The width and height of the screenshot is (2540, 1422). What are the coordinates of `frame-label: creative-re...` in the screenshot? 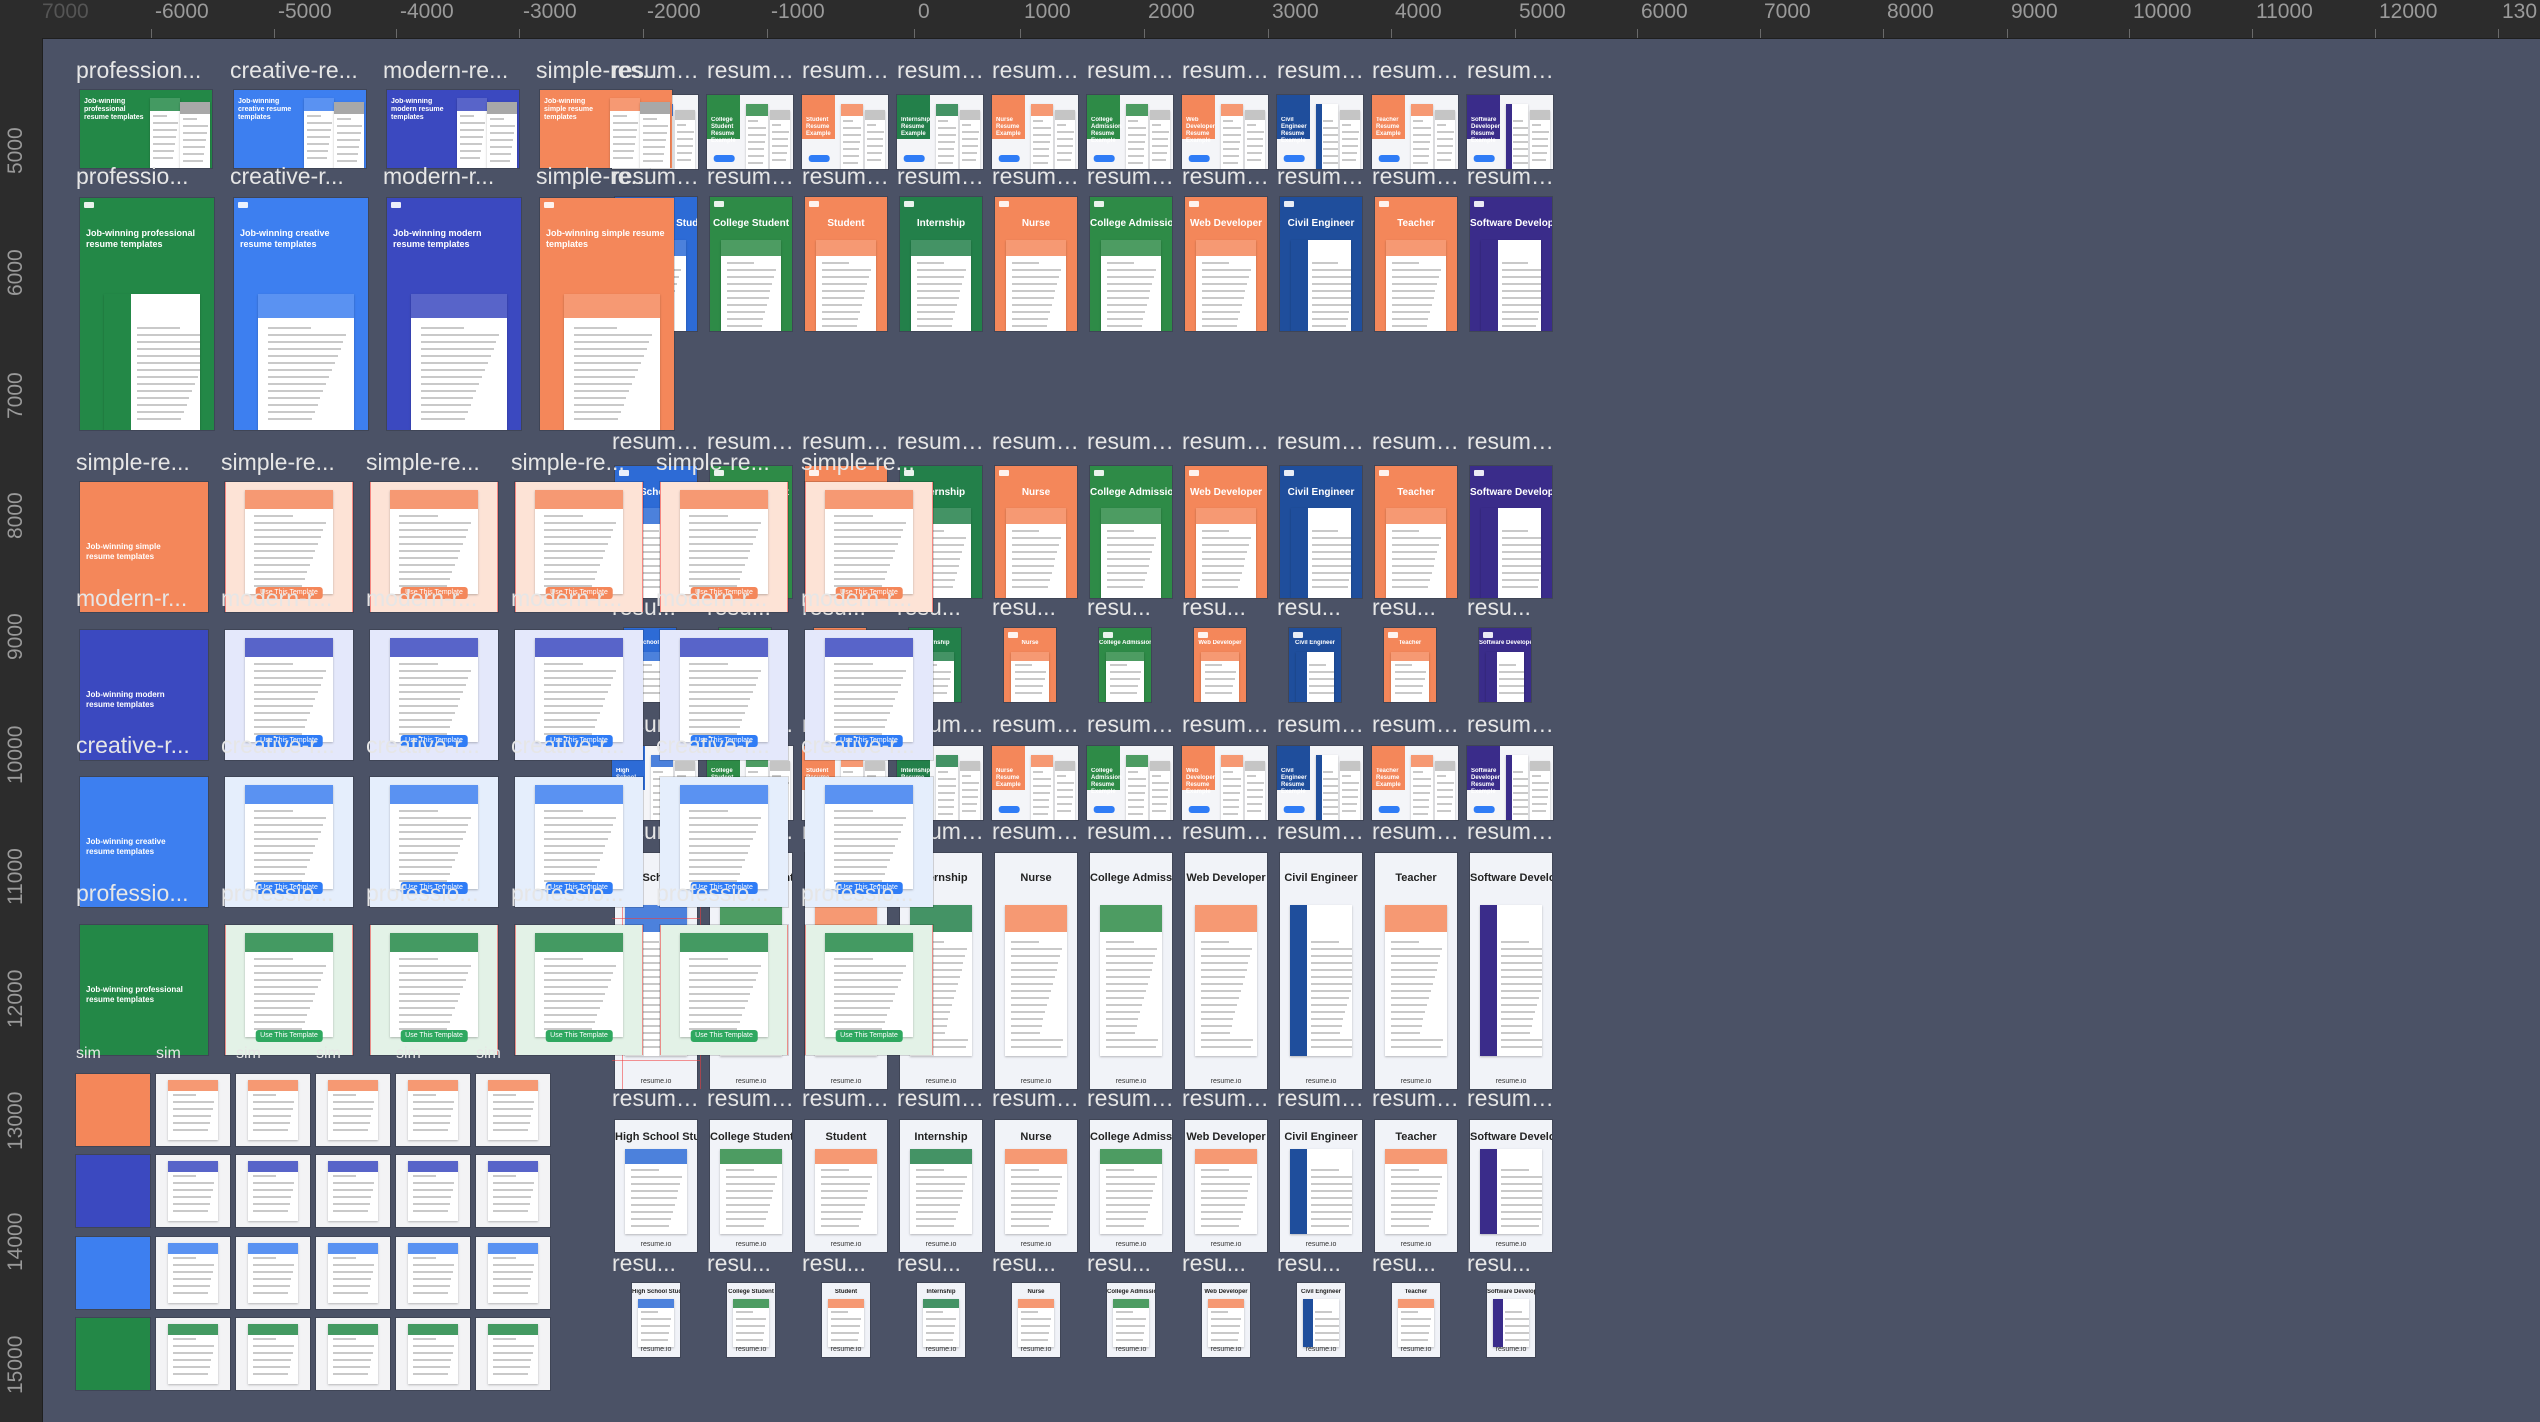 It's located at (297, 70).